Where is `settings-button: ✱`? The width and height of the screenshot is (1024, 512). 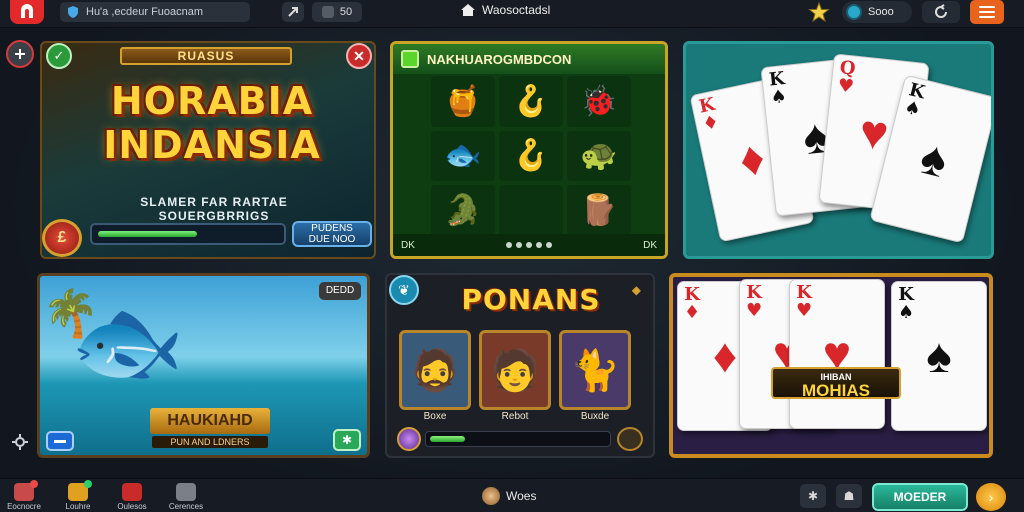
settings-button: ✱ is located at coordinates (813, 496).